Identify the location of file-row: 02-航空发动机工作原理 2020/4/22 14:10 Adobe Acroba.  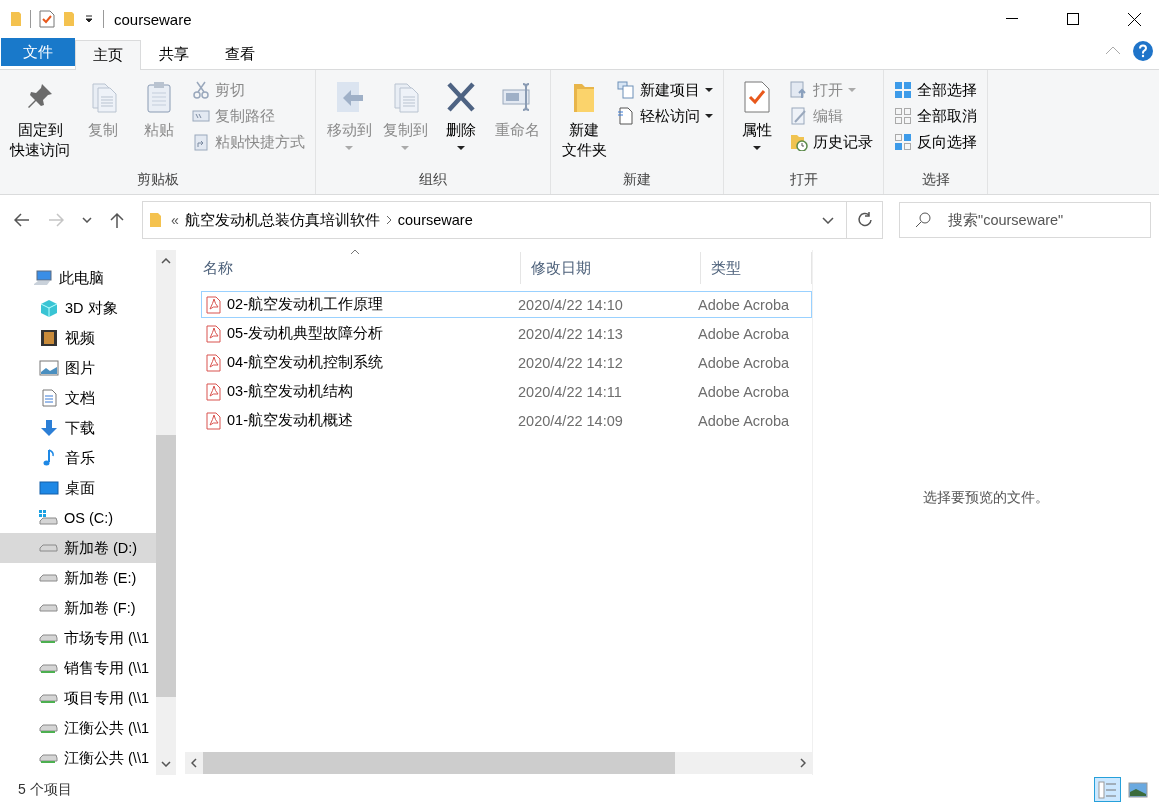
(506, 304).